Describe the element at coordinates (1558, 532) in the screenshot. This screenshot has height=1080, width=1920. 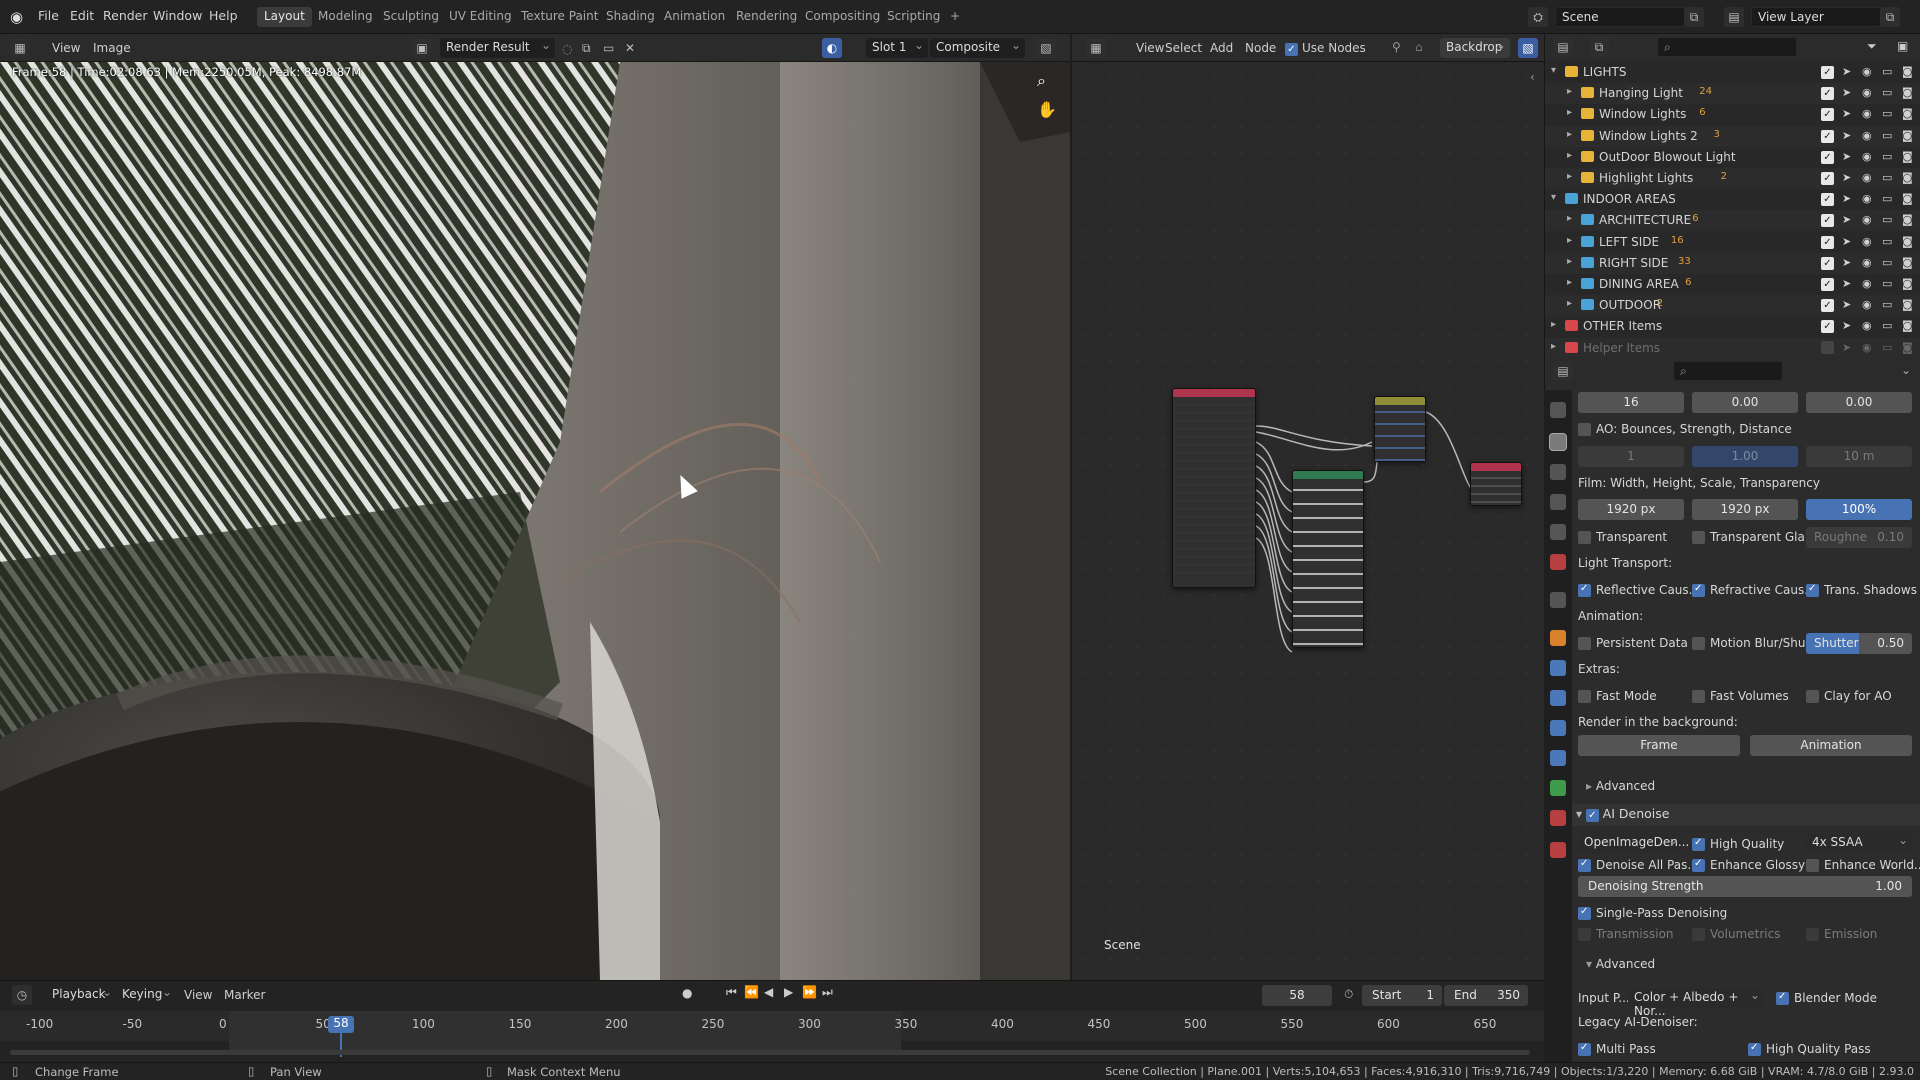
I see `scene-tab-icon` at that location.